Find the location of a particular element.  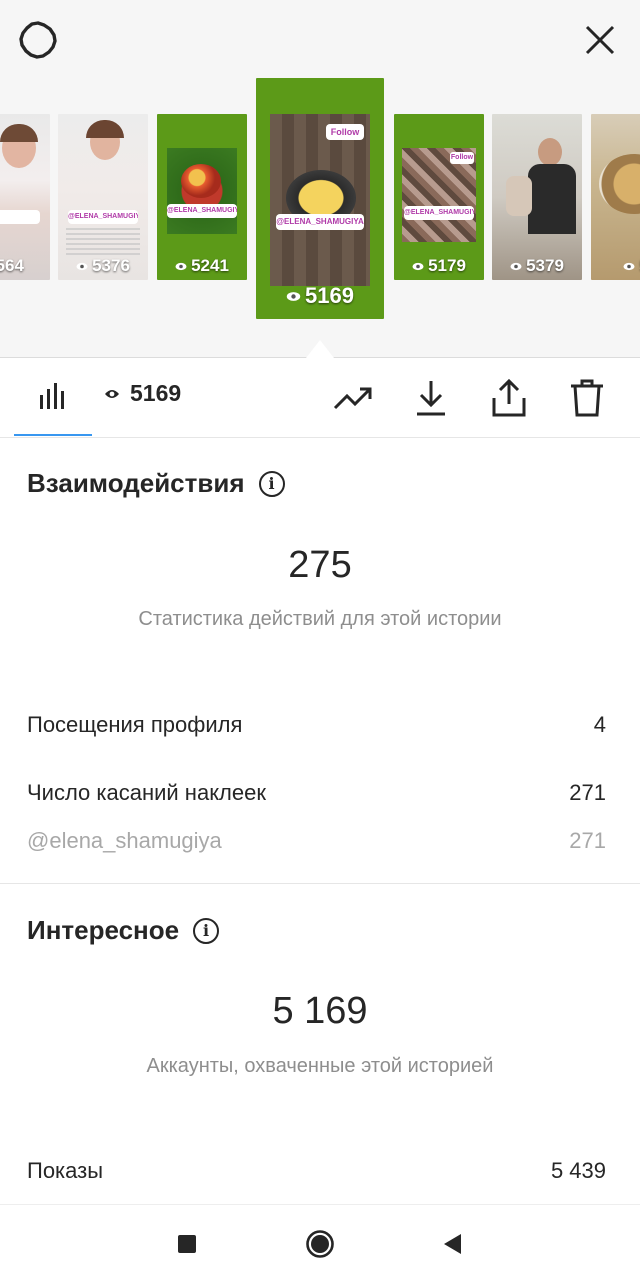

story-thumbnail: @ELENA_SHAMUGIYA 5376 is located at coordinates (103, 197).